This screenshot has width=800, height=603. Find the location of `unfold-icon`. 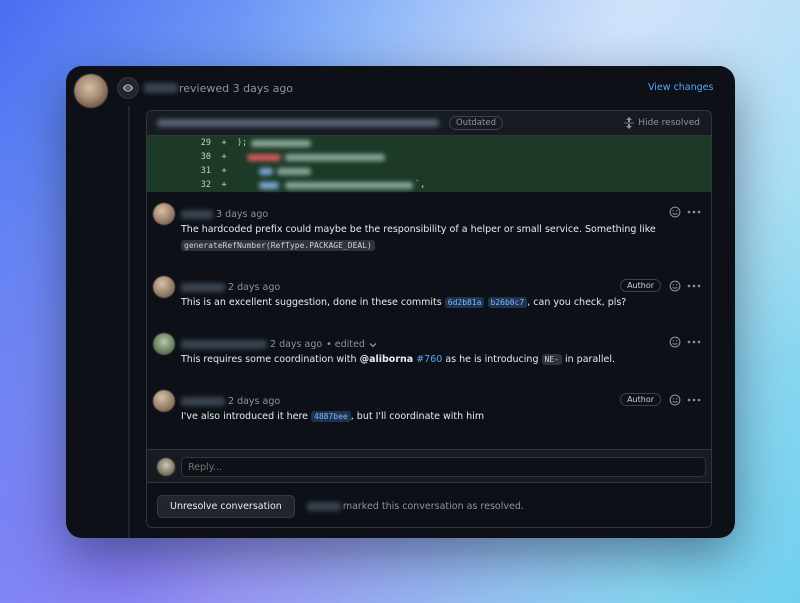

unfold-icon is located at coordinates (629, 123).